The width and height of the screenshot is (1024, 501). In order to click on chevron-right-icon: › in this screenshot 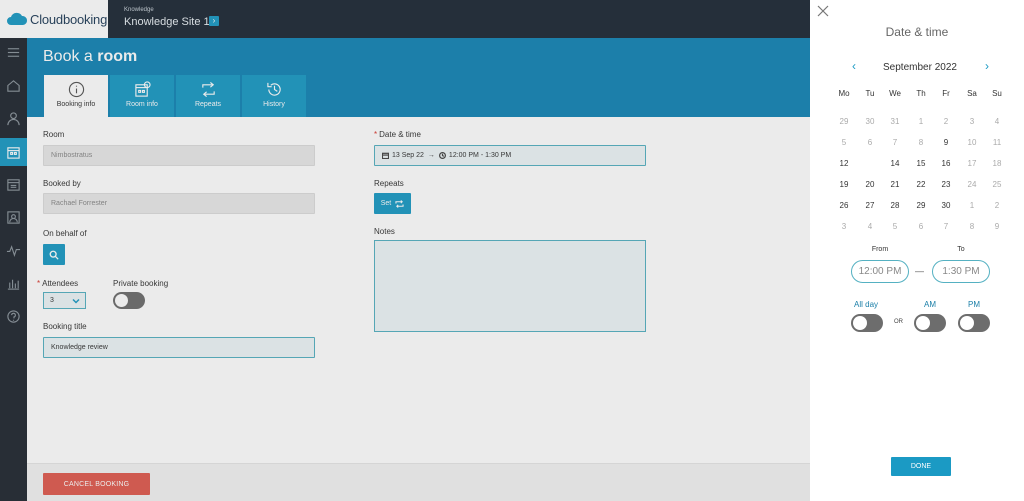, I will do `click(987, 66)`.